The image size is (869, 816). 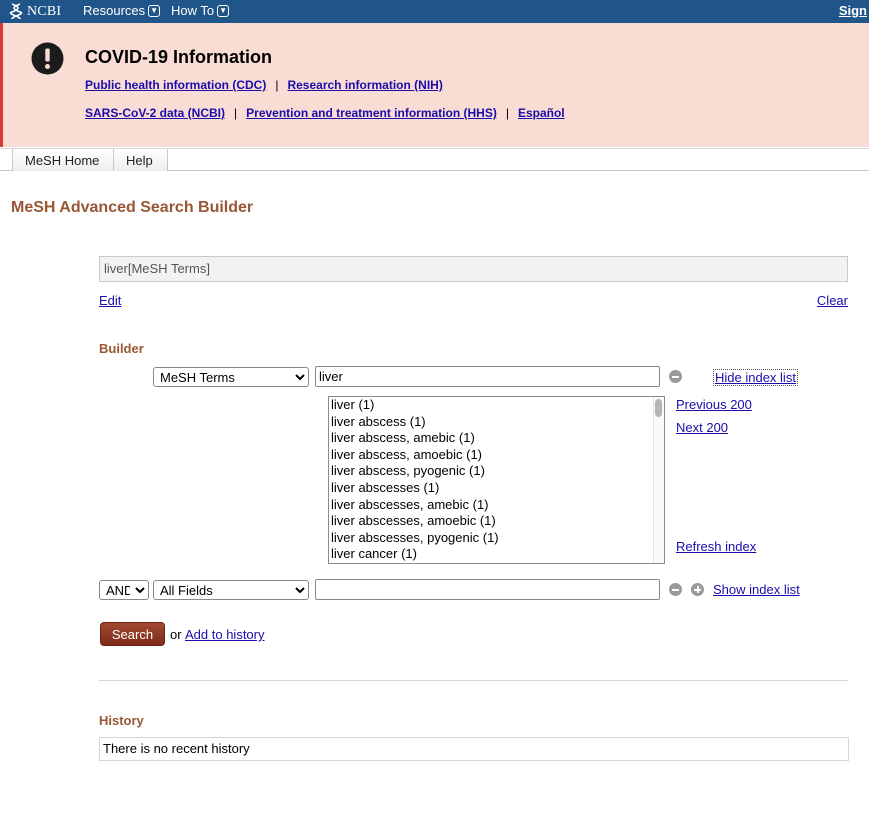 I want to click on ncbi-topbar: NCBI Resources ▼ How To ▼ Sign, so click(x=434, y=11).